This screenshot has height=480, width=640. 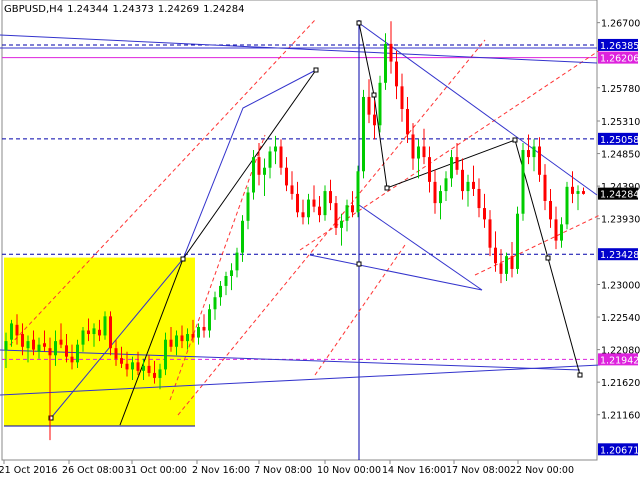 What do you see at coordinates (619, 195) in the screenshot?
I see `price-label: 1.24284` at bounding box center [619, 195].